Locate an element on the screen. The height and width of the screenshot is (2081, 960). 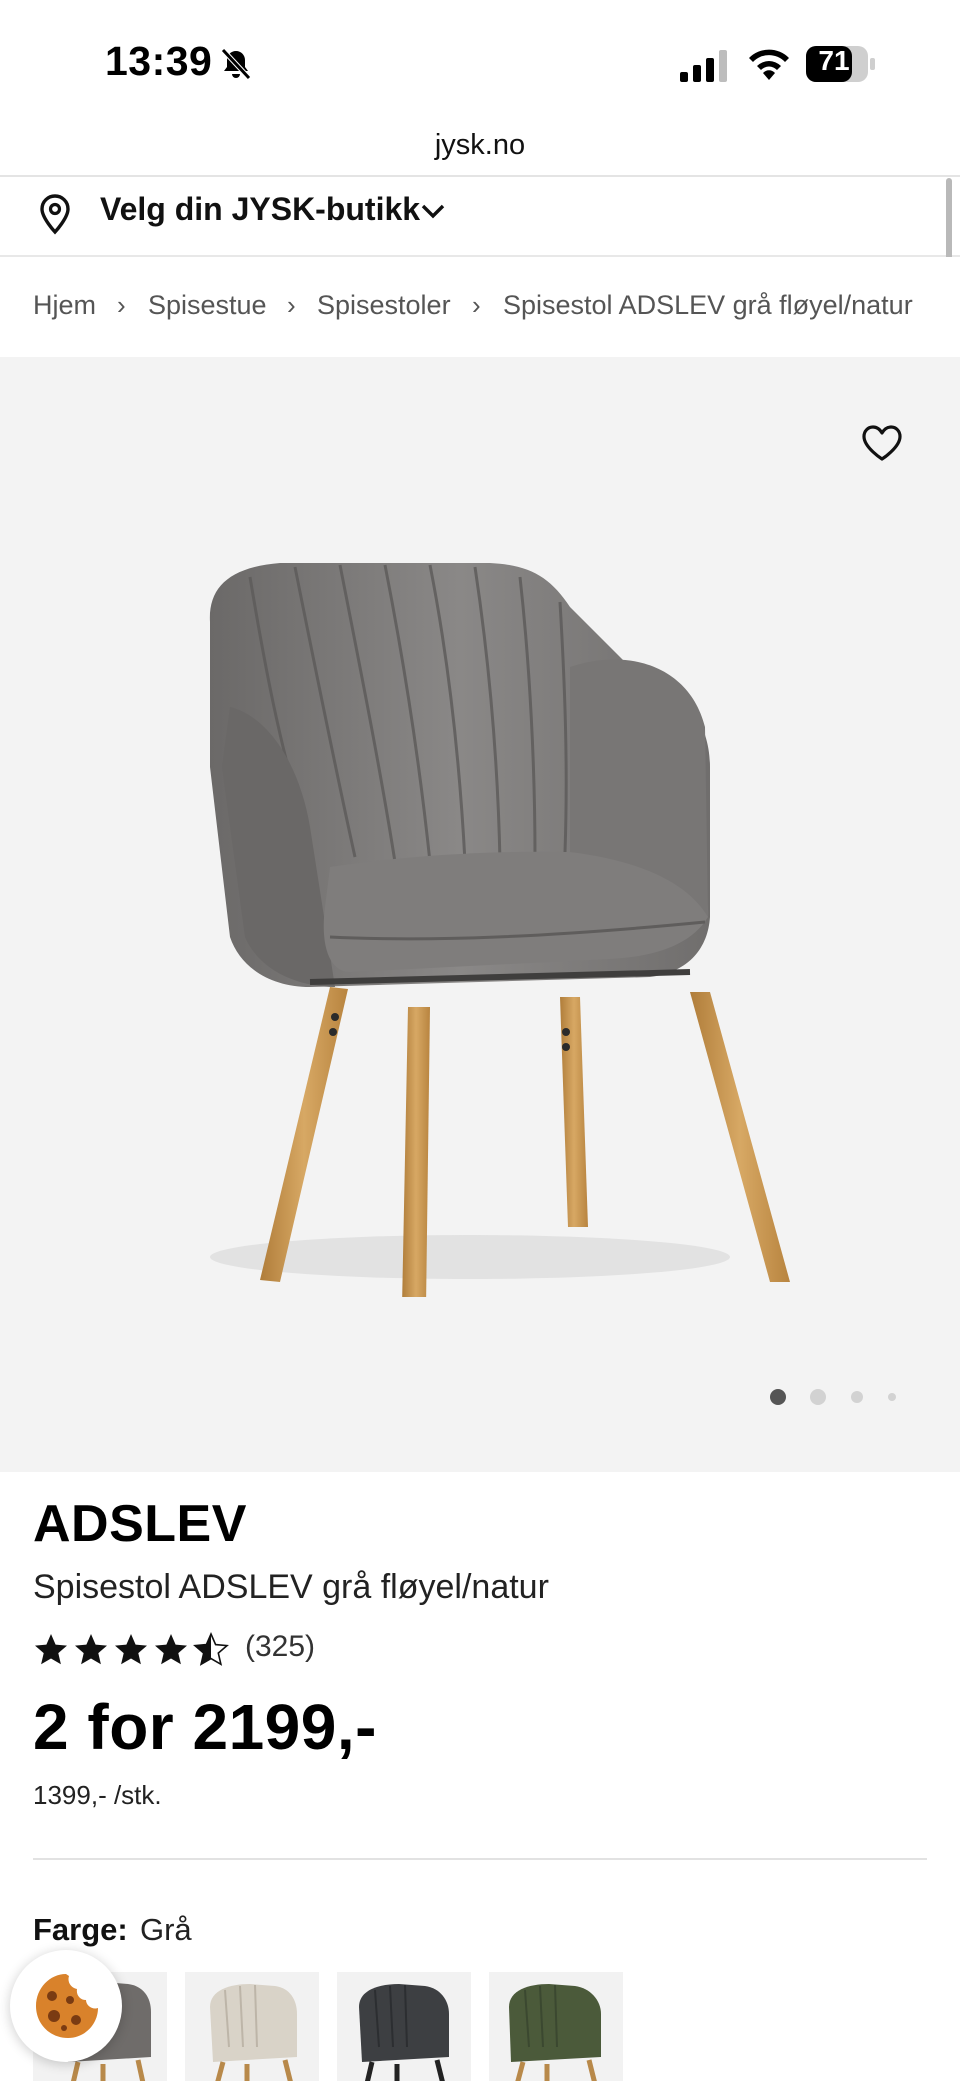
star-half-icon is located at coordinates (211, 1649).